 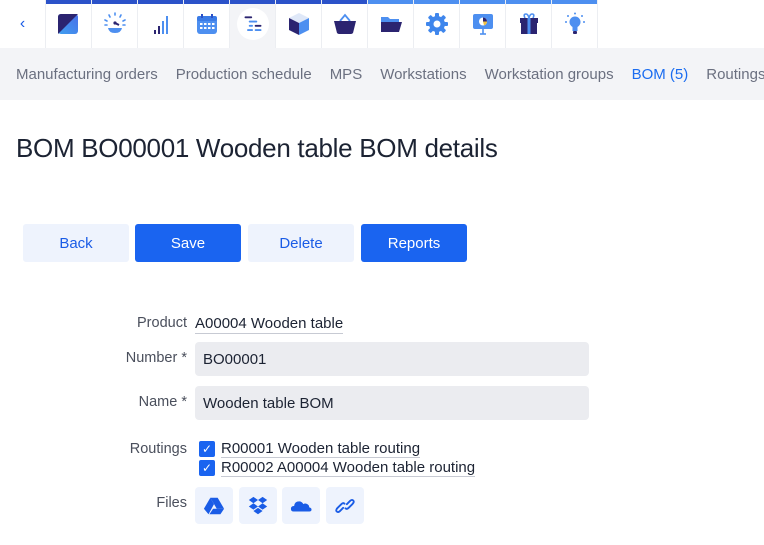 What do you see at coordinates (660, 74) in the screenshot?
I see `subnav-bom: BOM (5)` at bounding box center [660, 74].